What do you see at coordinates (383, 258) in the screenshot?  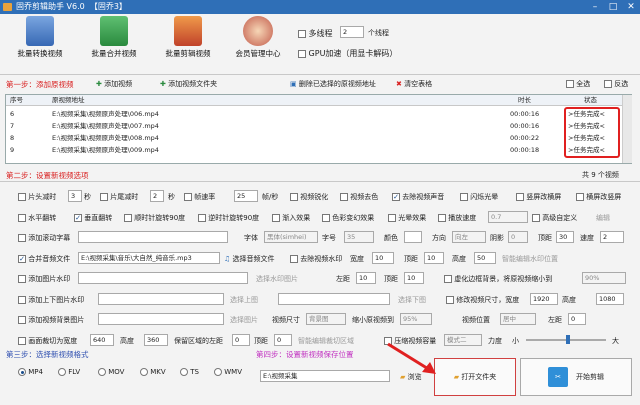 I see `wm-width-input: 10` at bounding box center [383, 258].